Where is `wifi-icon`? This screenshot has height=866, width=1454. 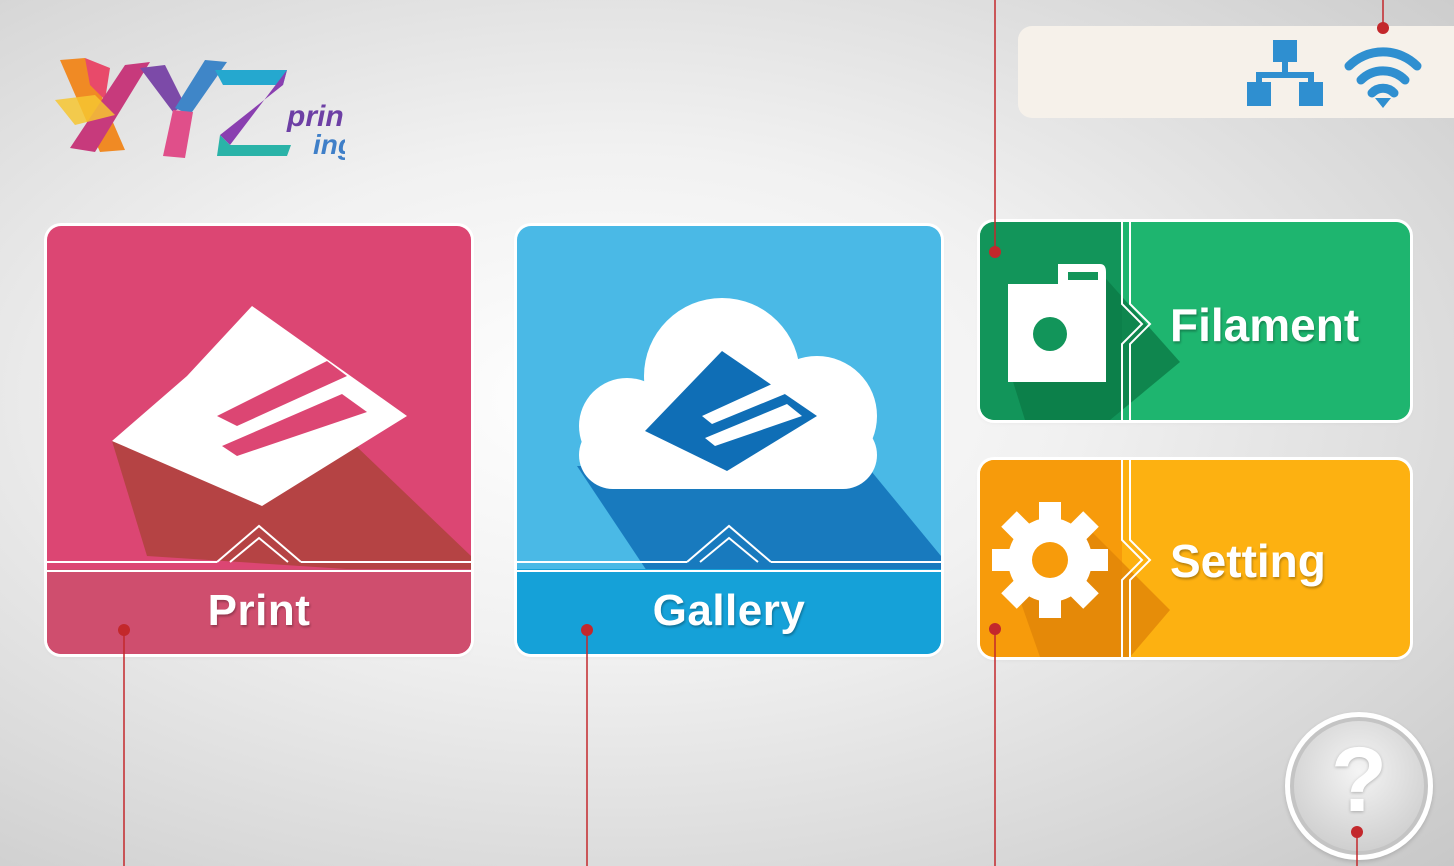
wifi-icon is located at coordinates (1383, 77).